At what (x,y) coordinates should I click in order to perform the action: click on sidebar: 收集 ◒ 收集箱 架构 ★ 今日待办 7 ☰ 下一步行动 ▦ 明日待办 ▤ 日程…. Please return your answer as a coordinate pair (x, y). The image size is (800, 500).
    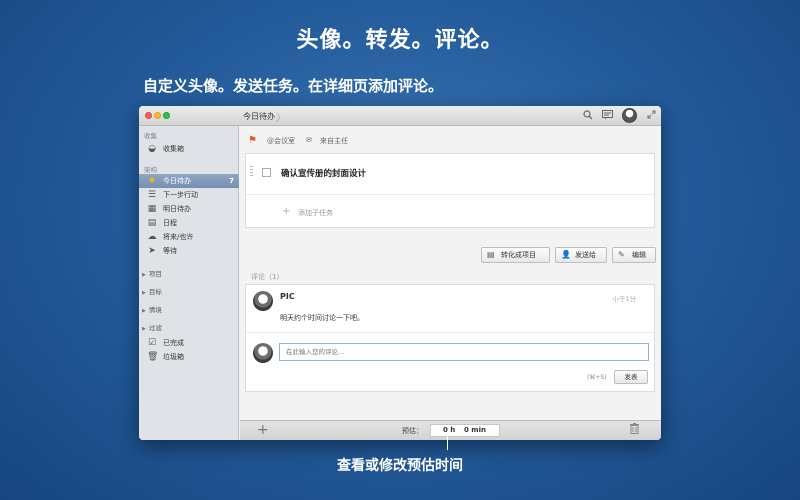
    Looking at the image, I should click on (189, 283).